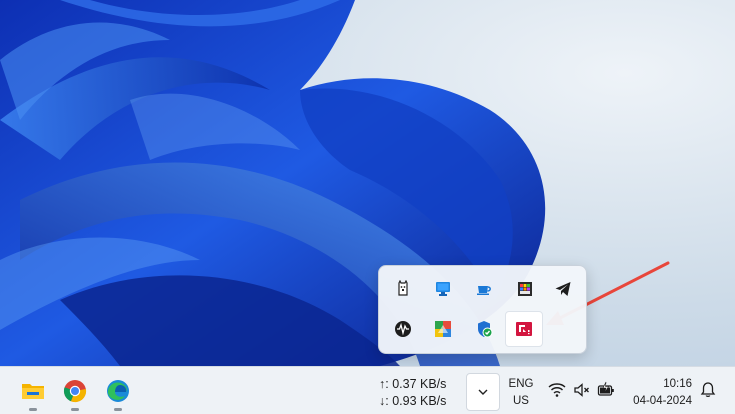 This screenshot has width=735, height=414. Describe the element at coordinates (662, 401) in the screenshot. I see `clock-date: 04-04-2024` at that location.